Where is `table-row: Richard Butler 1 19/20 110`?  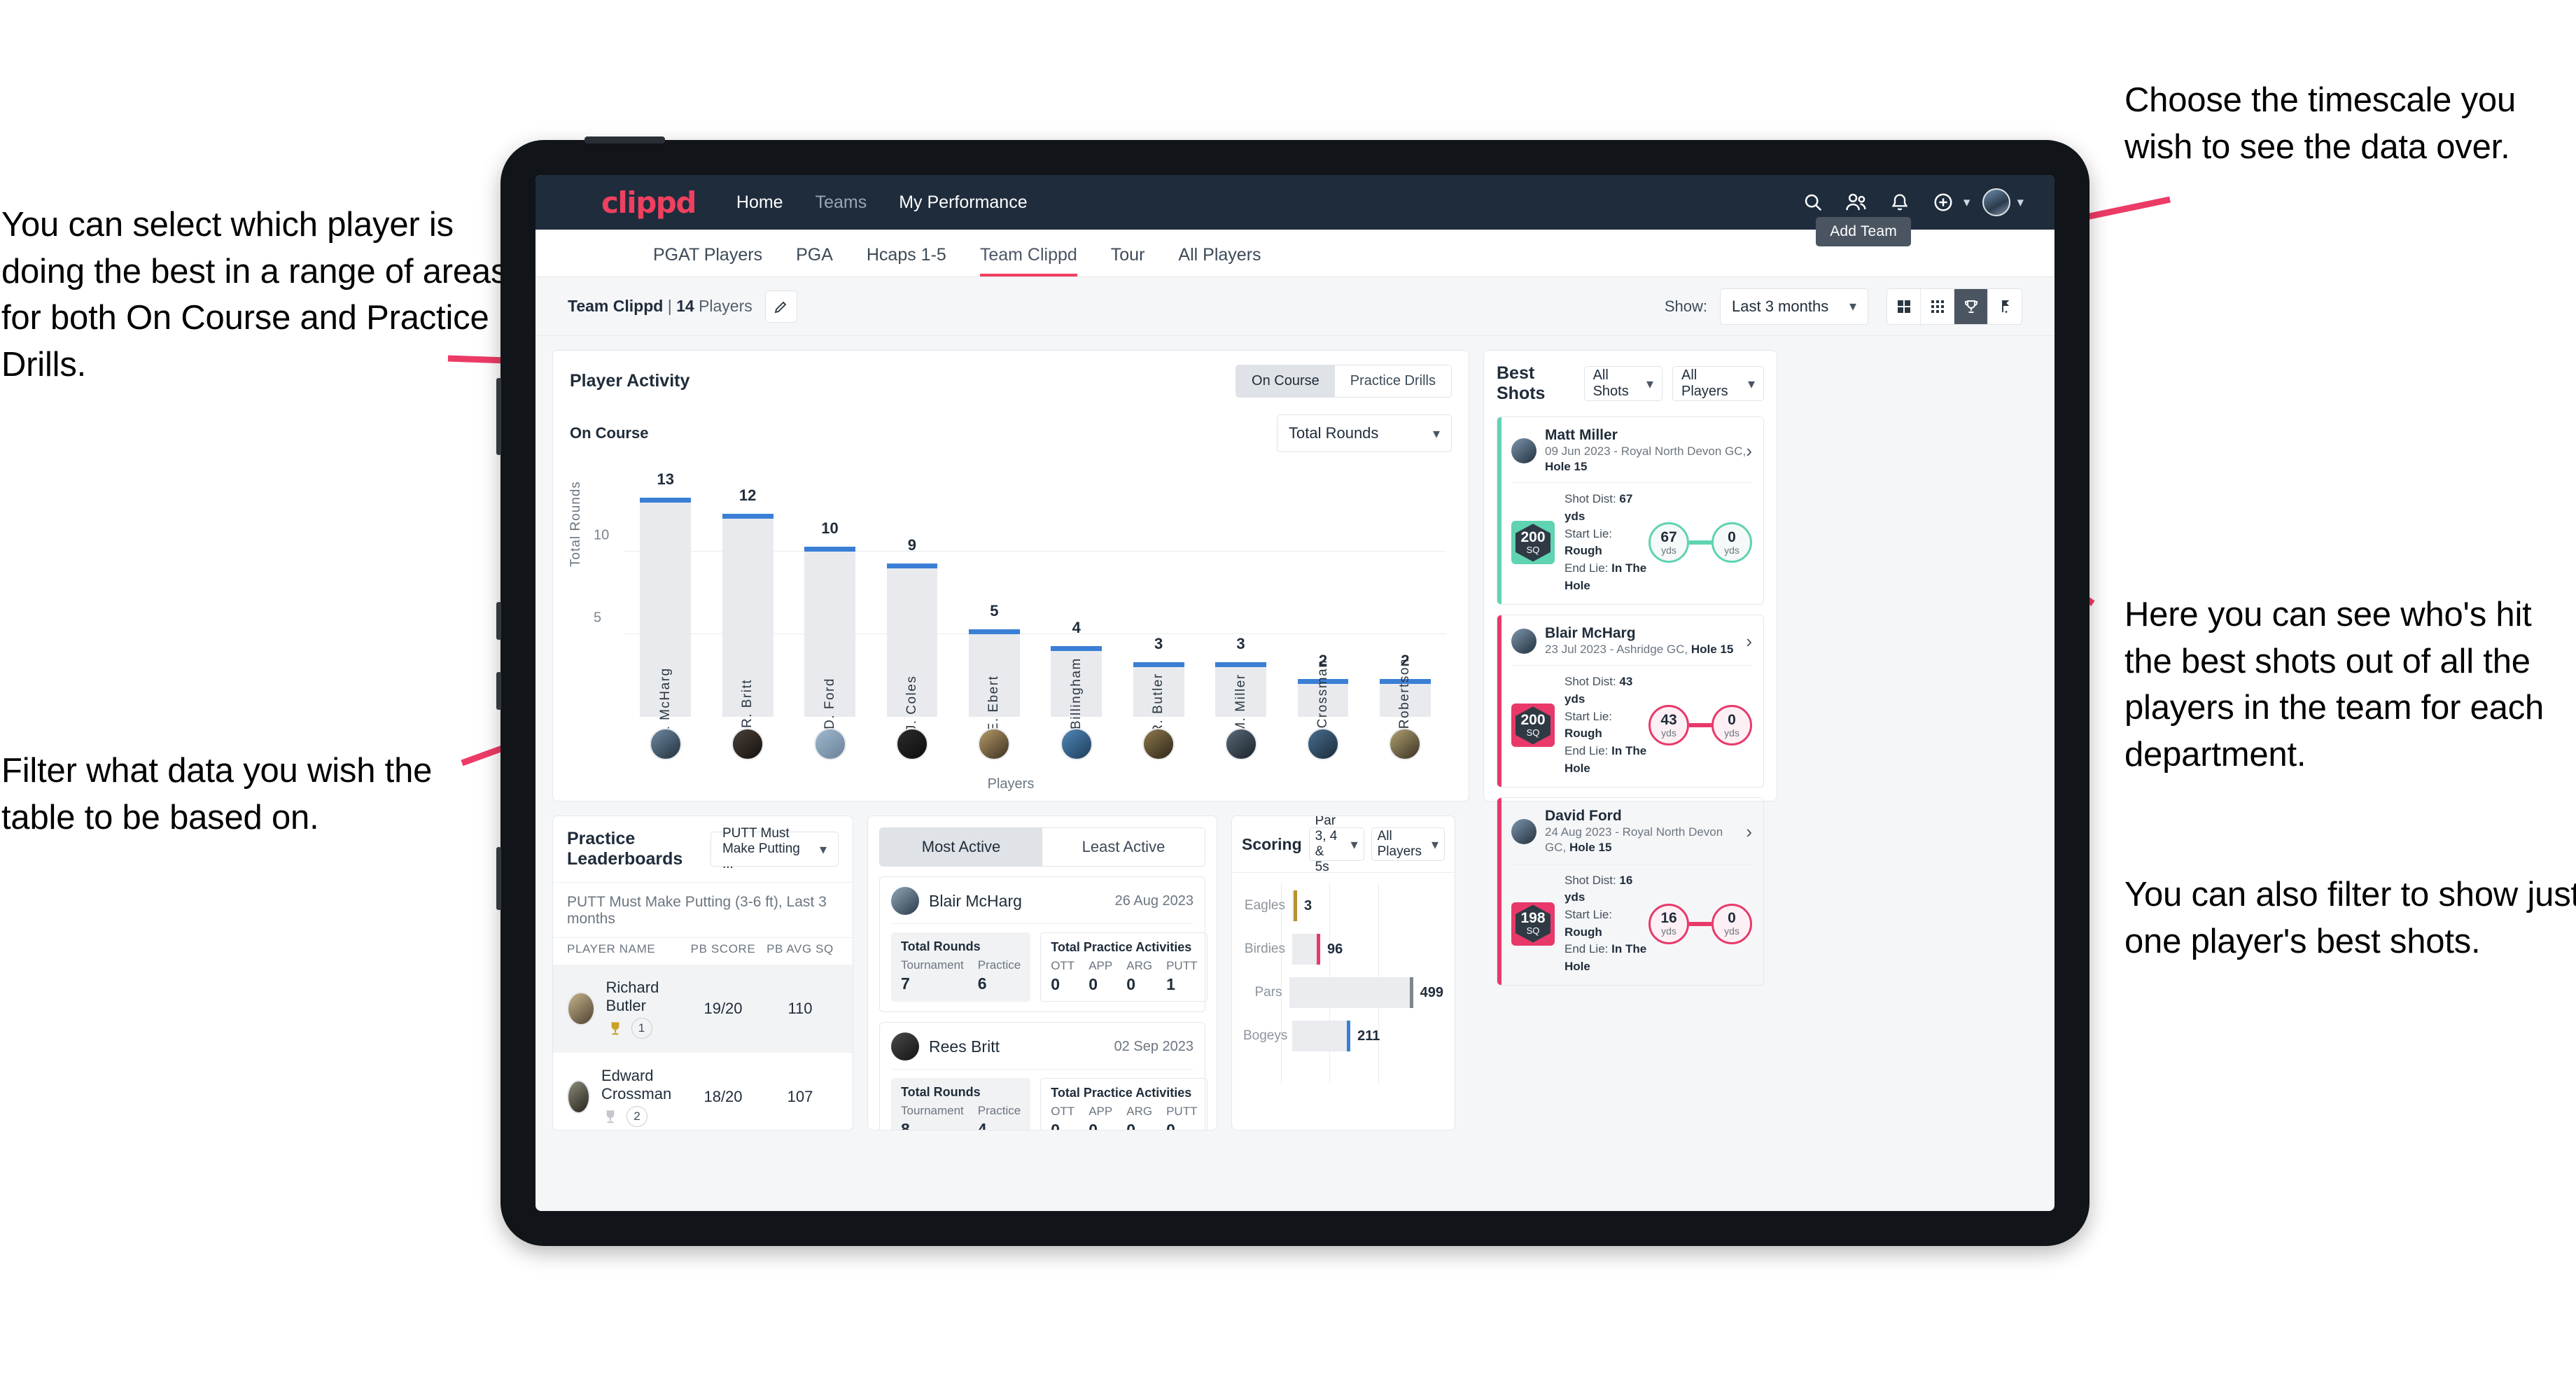
table-row: Richard Butler 1 19/20 110 is located at coordinates (703, 1009).